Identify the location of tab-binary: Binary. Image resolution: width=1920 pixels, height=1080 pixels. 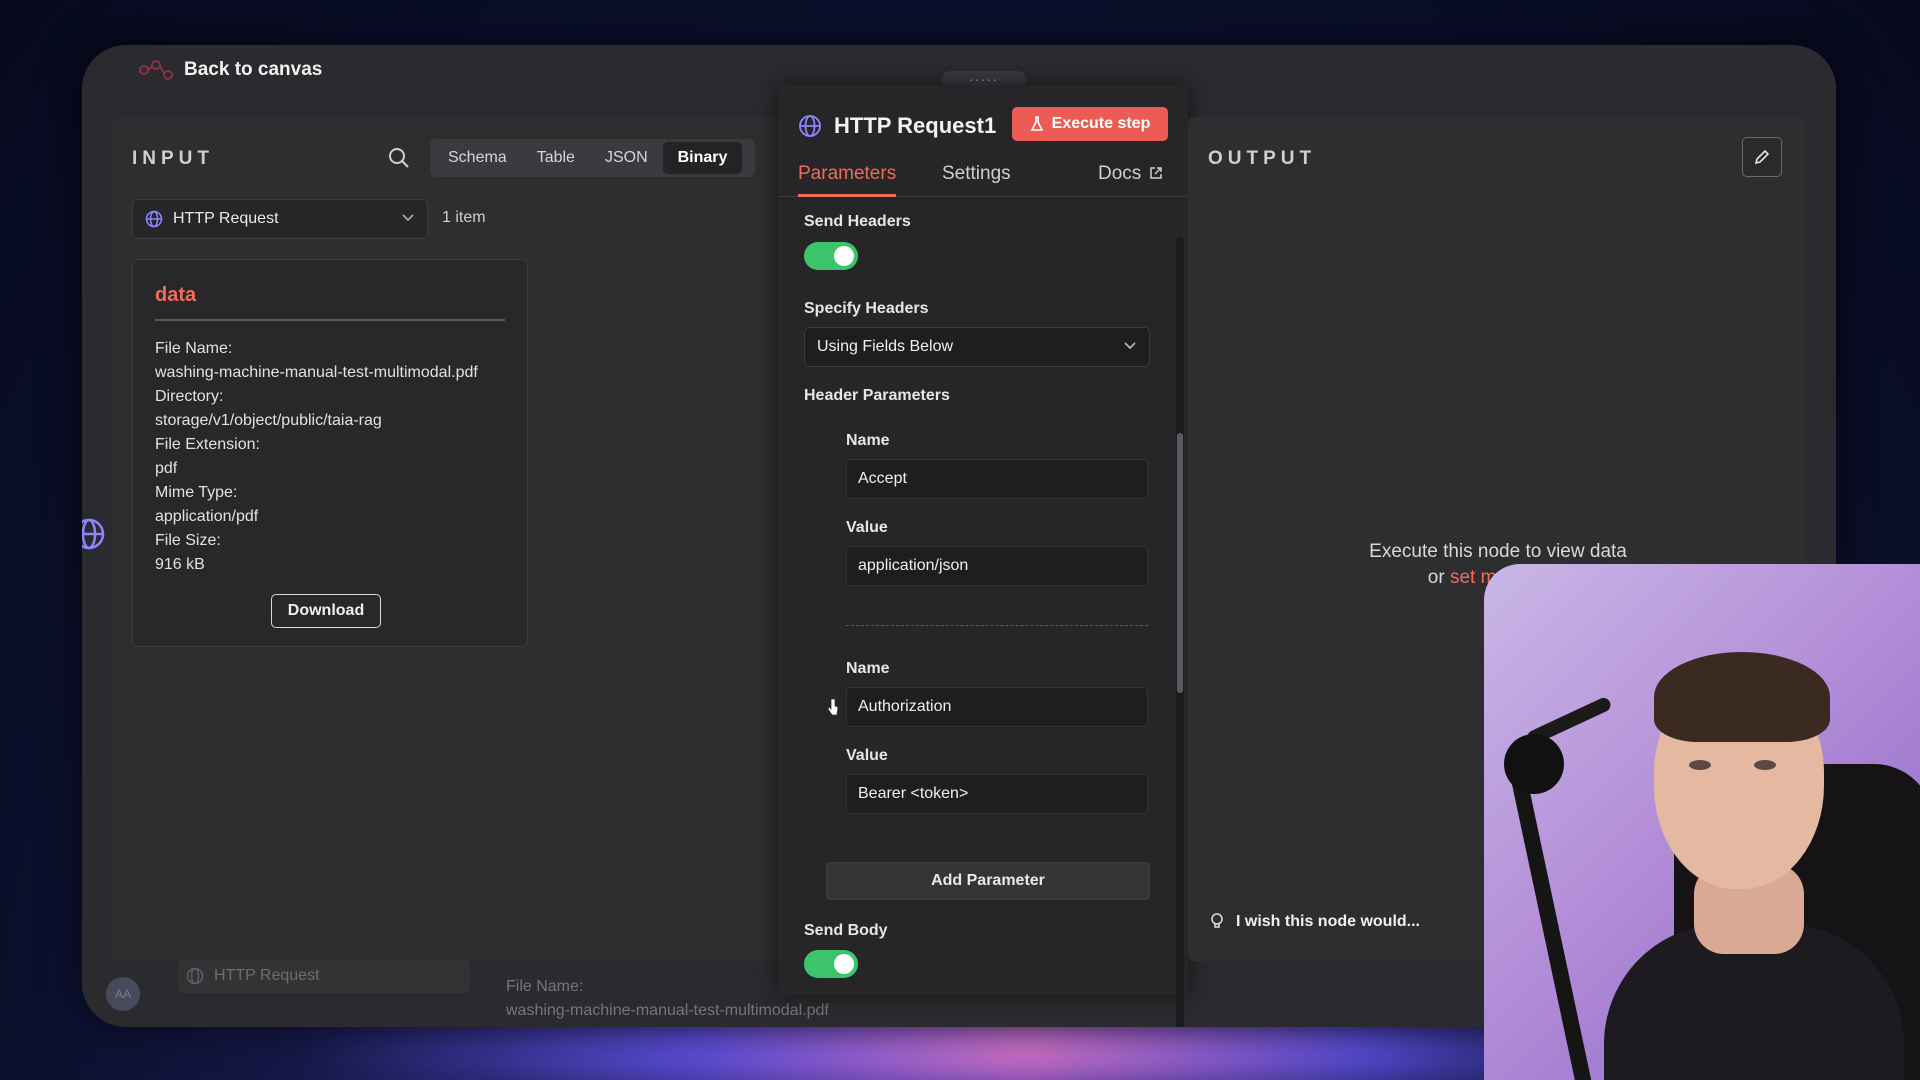
(702, 158).